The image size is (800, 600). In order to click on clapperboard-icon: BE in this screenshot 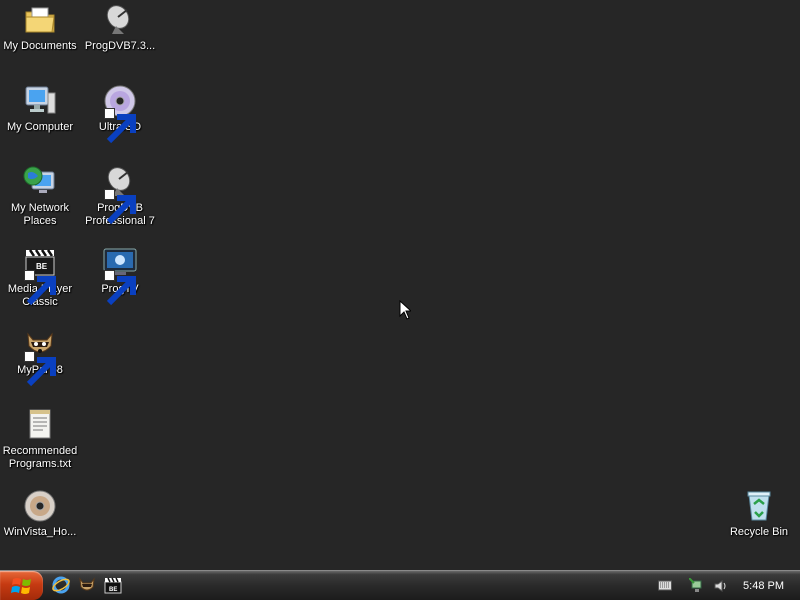, I will do `click(40, 275)`.